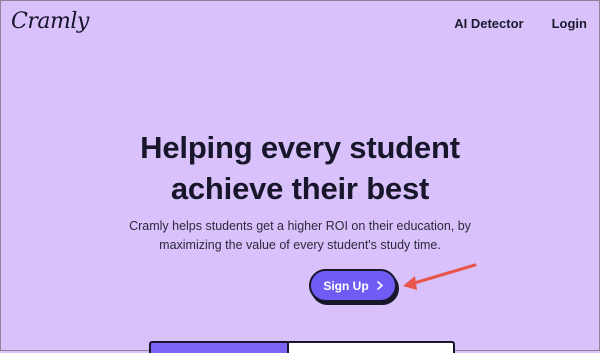 This screenshot has height=353, width=600. I want to click on sign-up-button: Sign Up, so click(353, 285).